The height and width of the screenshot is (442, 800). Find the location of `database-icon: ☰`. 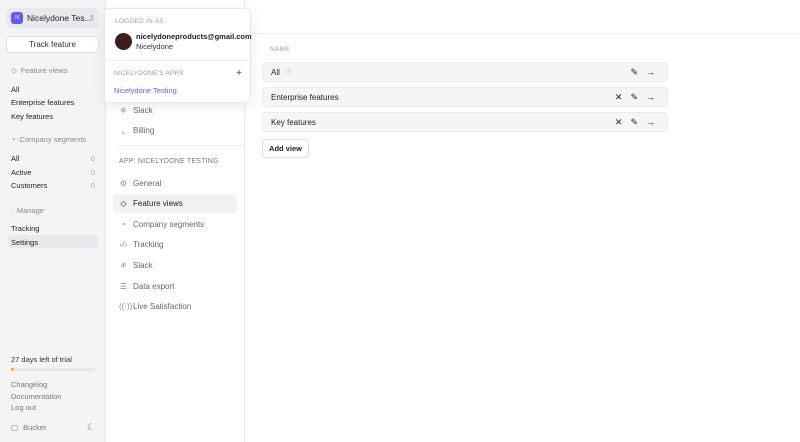

database-icon: ☰ is located at coordinates (123, 286).